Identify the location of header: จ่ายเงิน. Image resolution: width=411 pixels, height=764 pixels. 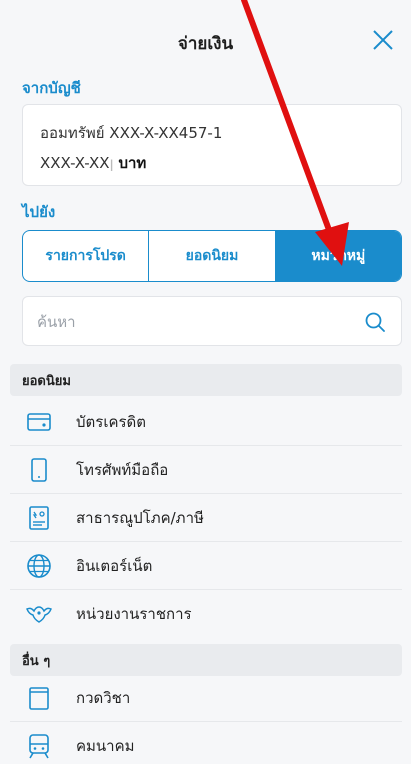
(205, 40).